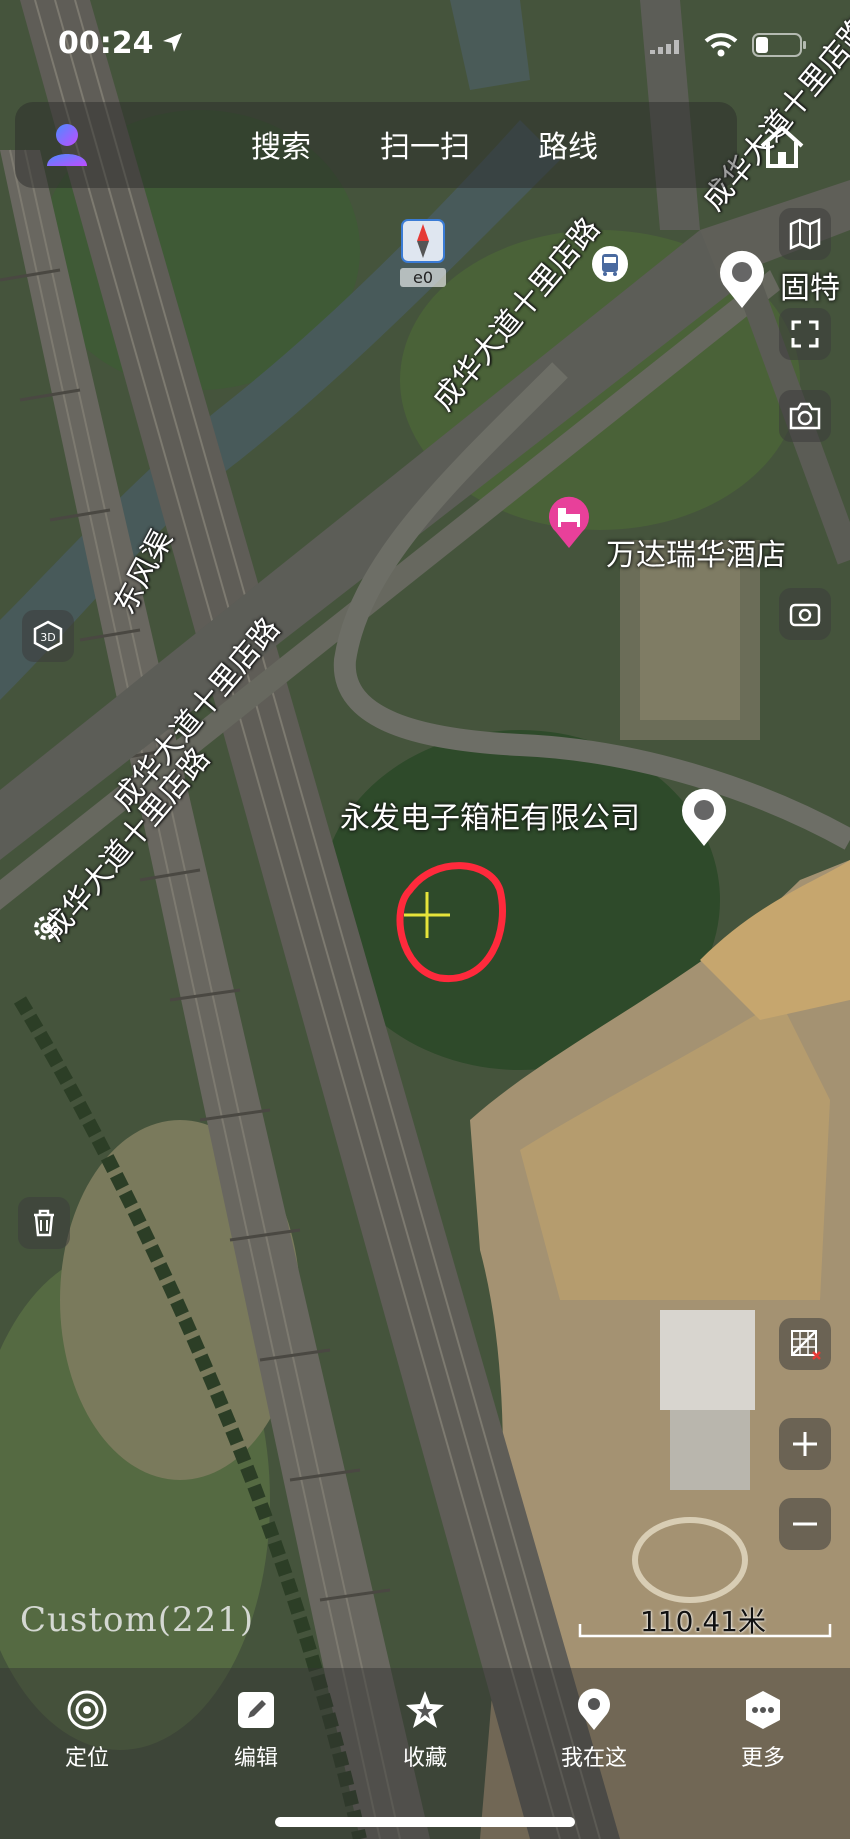 This screenshot has width=850, height=1839. I want to click on here-label: 我在这, so click(593, 1758).